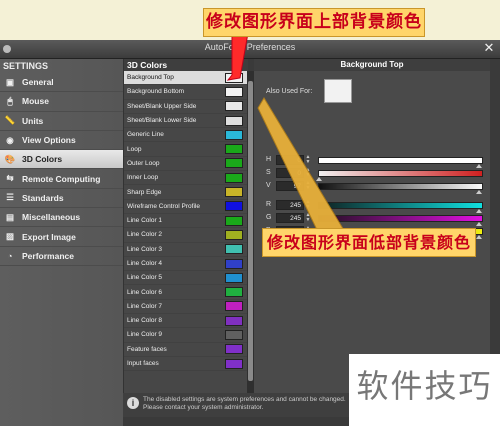  Describe the element at coordinates (186, 364) in the screenshot. I see `color-row: Input faces` at that location.